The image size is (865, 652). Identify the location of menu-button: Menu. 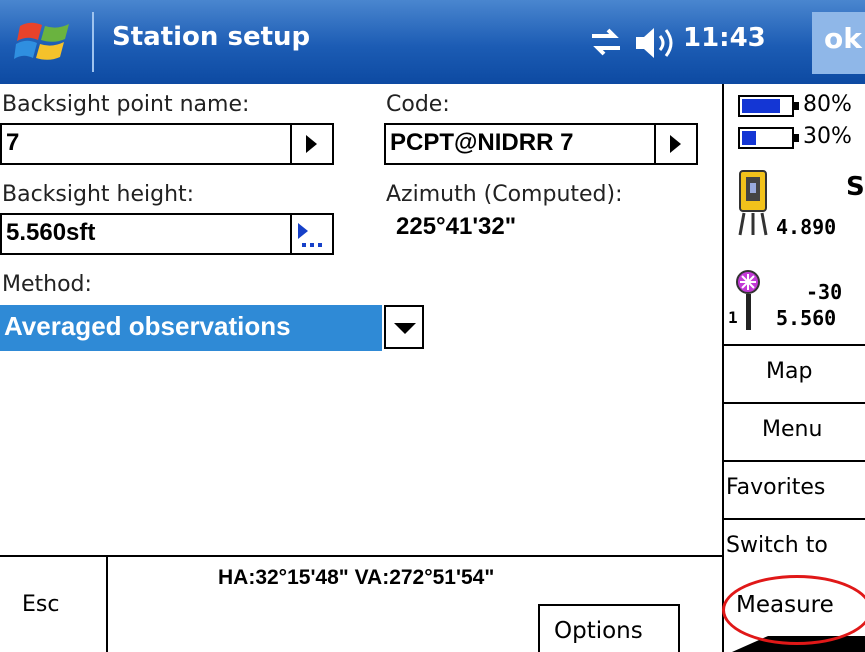
(793, 431).